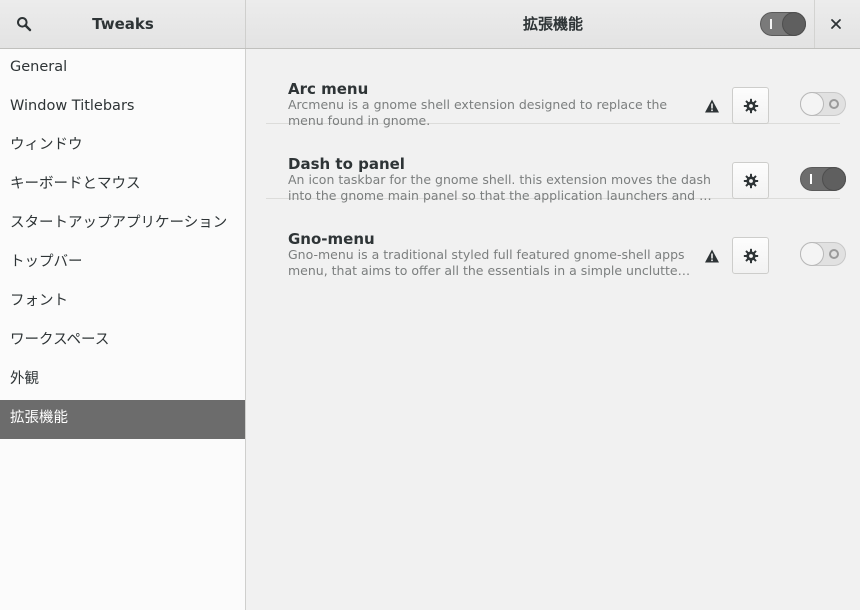 The height and width of the screenshot is (610, 860). I want to click on close-button, so click(836, 24).